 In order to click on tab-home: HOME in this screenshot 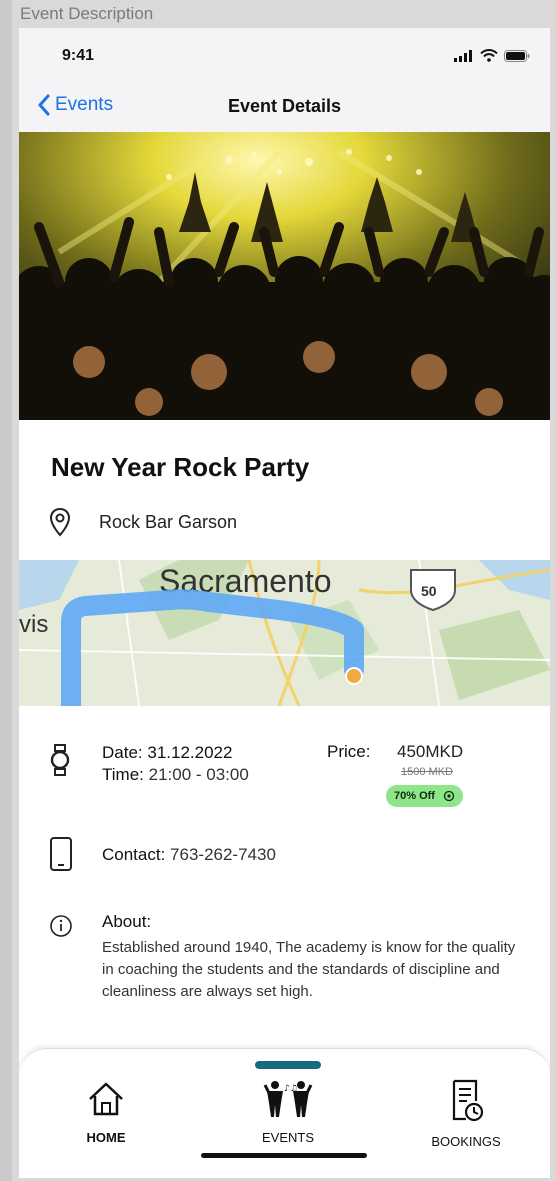, I will do `click(106, 1112)`.